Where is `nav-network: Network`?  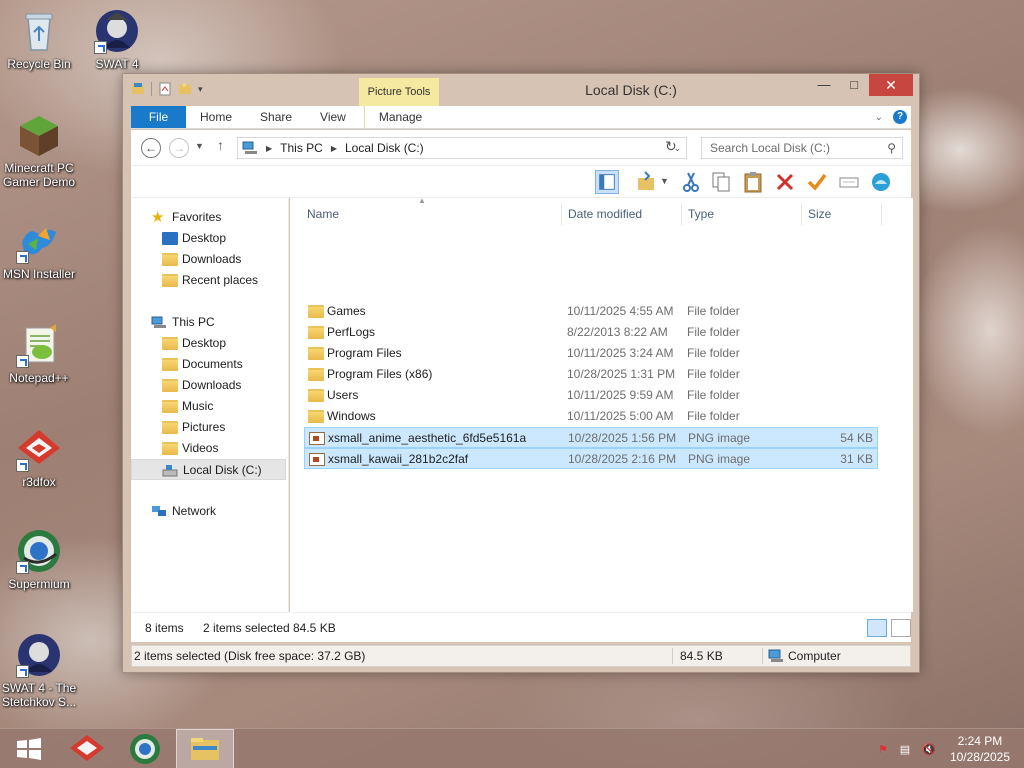 nav-network: Network is located at coordinates (208, 511).